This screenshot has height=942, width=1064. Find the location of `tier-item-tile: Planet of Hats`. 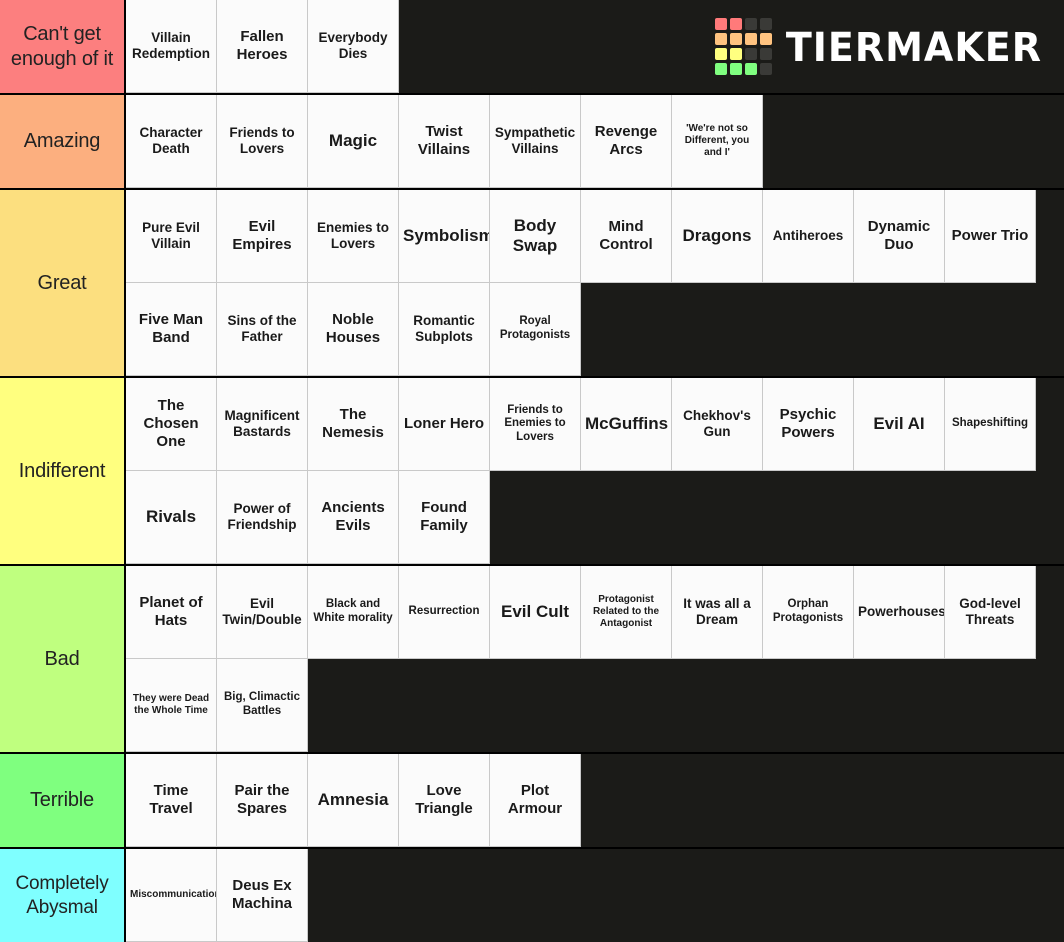

tier-item-tile: Planet of Hats is located at coordinates (171, 612).